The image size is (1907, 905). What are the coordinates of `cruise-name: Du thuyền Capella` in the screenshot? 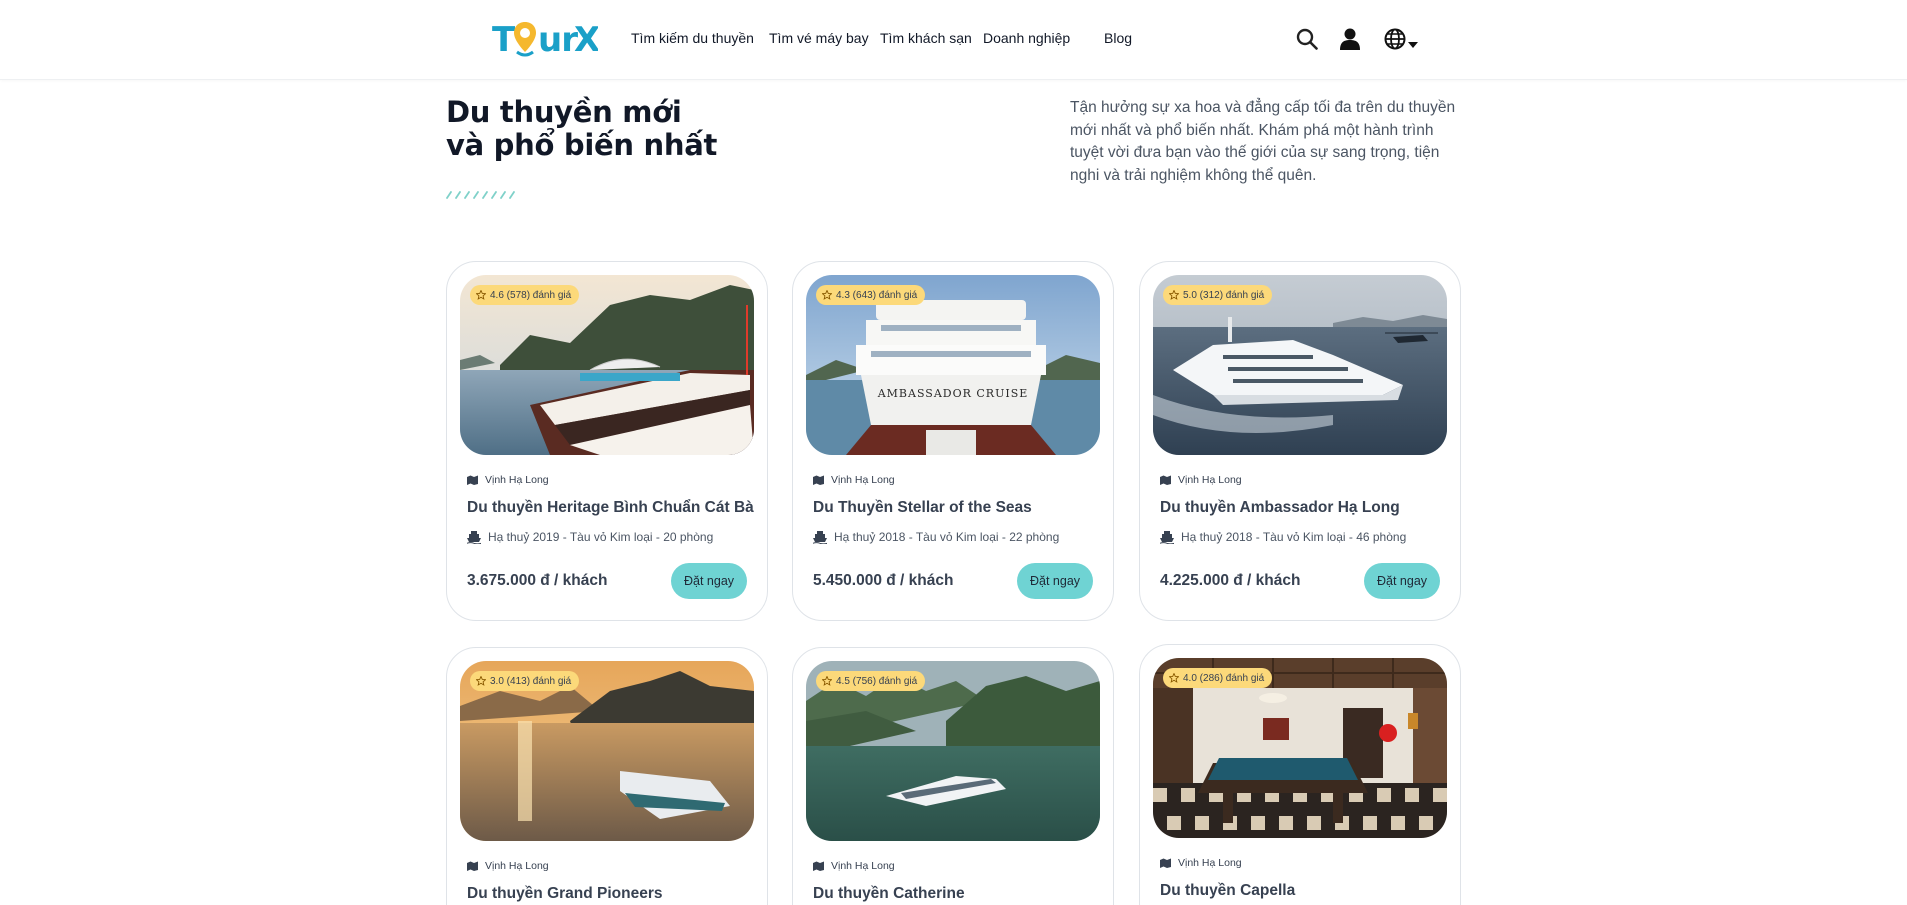 It's located at (1227, 891).